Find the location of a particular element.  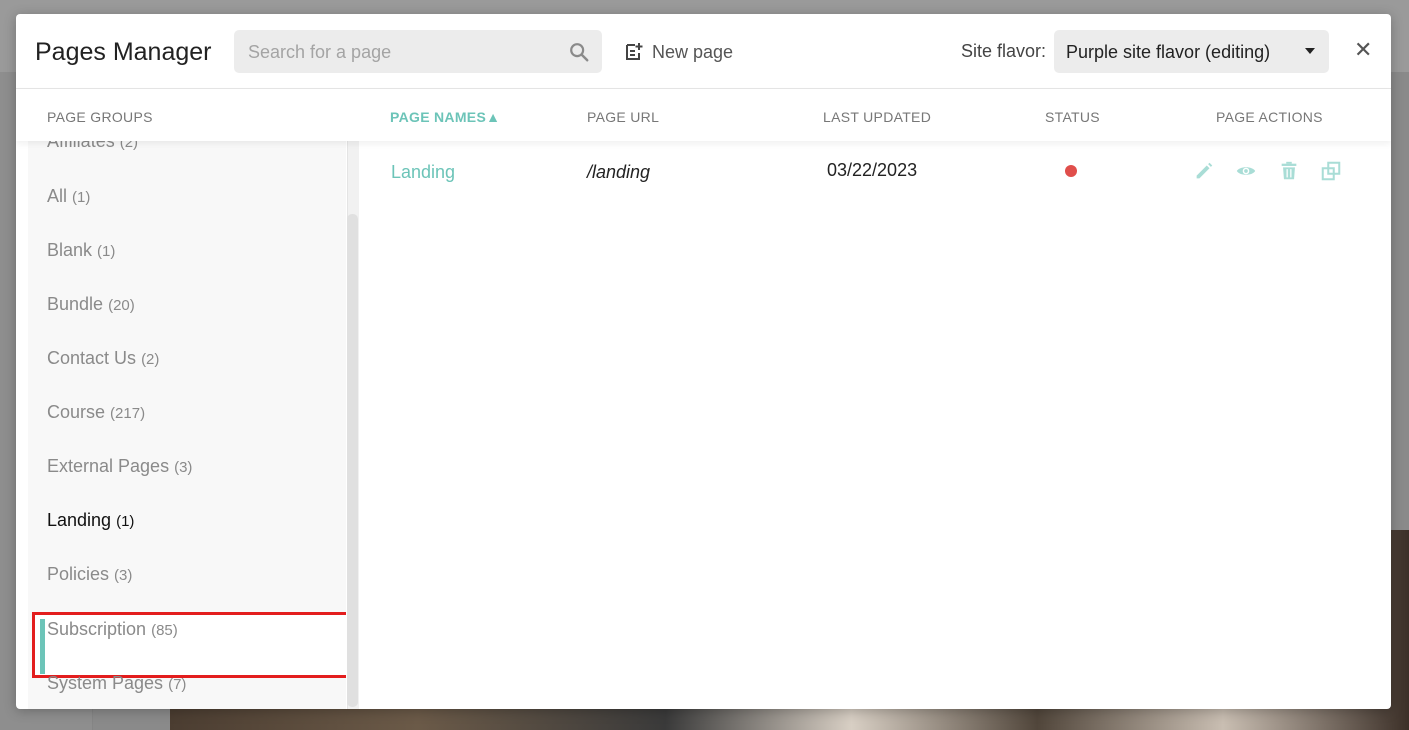

site-flavor-label: Site flavor: is located at coordinates (1004, 51).